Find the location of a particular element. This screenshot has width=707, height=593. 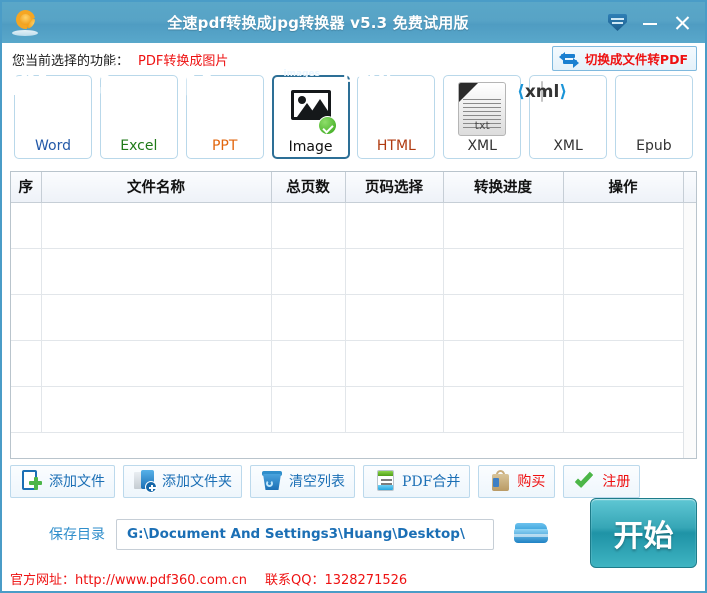

format-button-word: W Word is located at coordinates (48, 109).